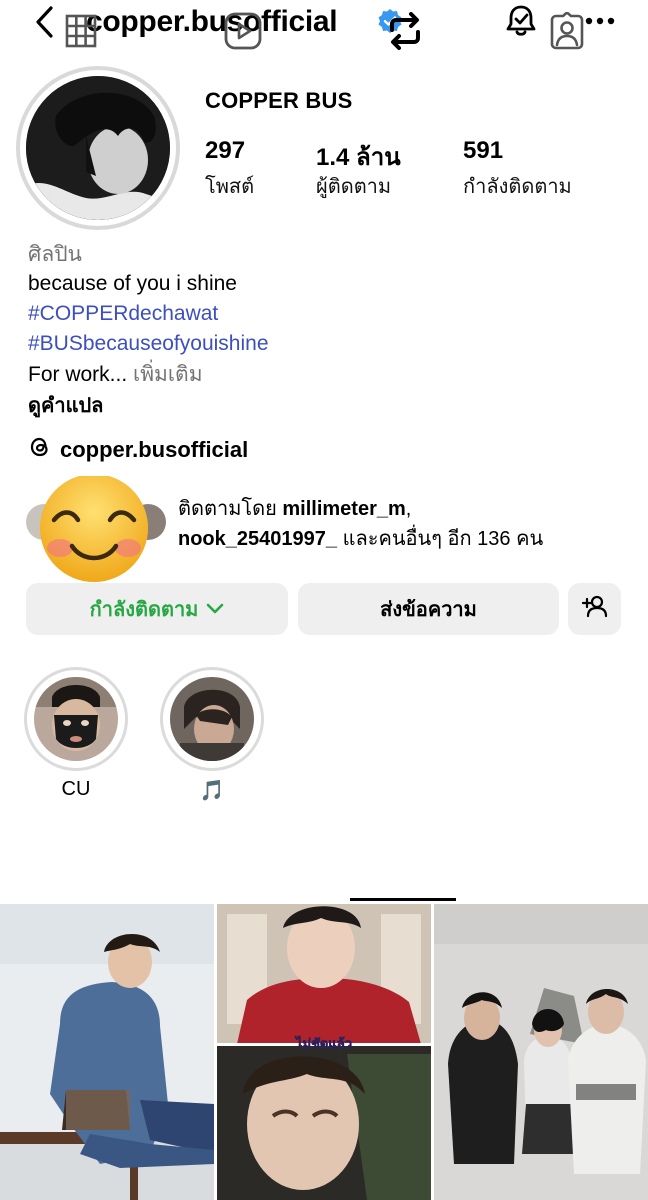 This screenshot has height=1200, width=648. Describe the element at coordinates (279, 100) in the screenshot. I see `display-name: COPPER BUS` at that location.